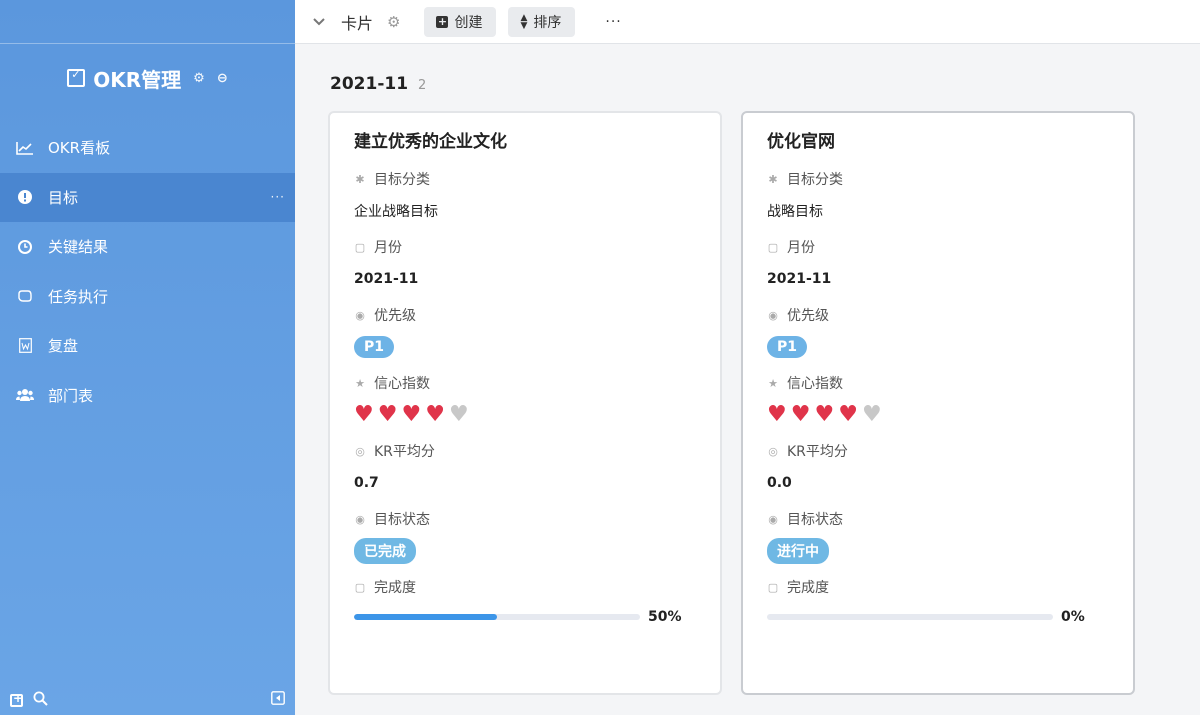 This screenshot has width=1200, height=715. Describe the element at coordinates (63, 346) in the screenshot. I see `sidebar-item-label: 复盘` at that location.